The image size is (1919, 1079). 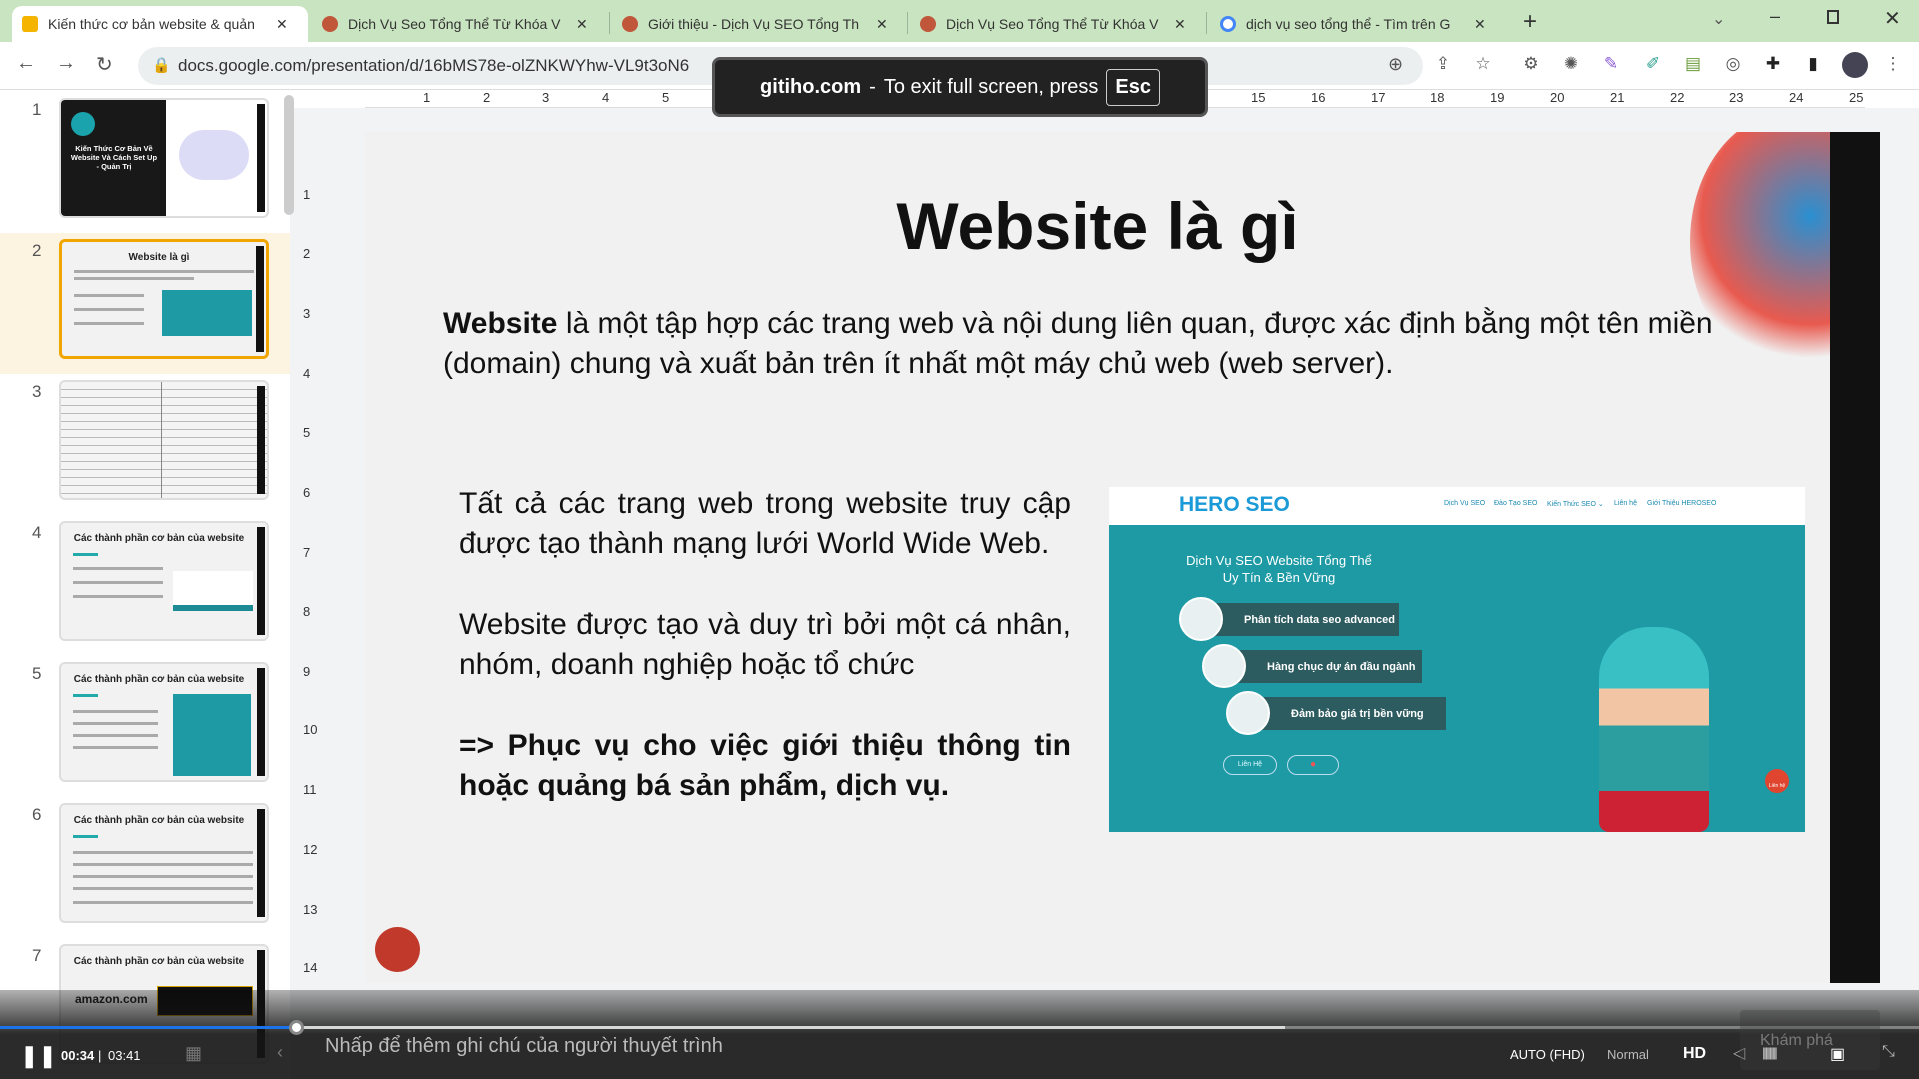 I want to click on lock-icon: 🔒, so click(x=161, y=65).